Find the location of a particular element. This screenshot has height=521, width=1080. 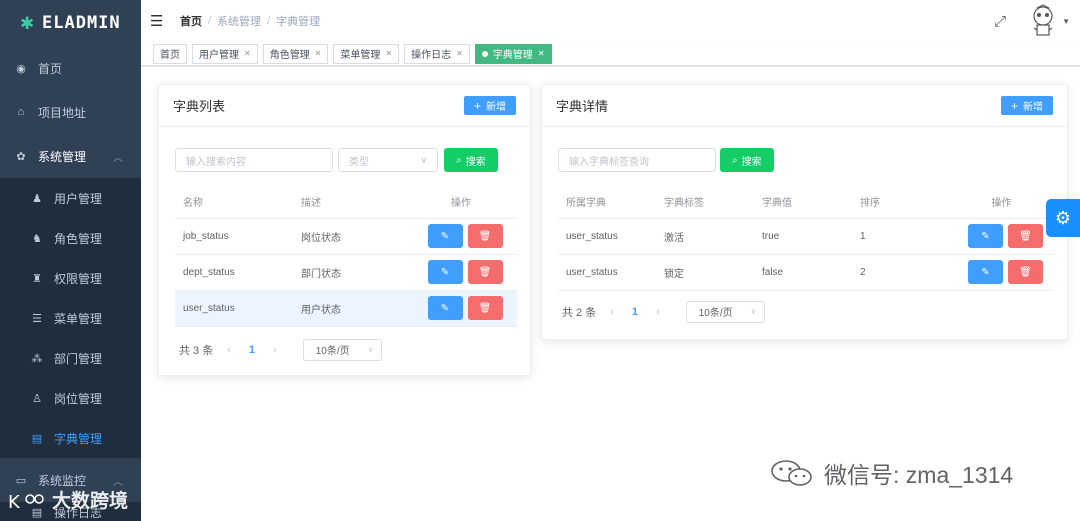

menu-icon: ☰ is located at coordinates (37, 318).